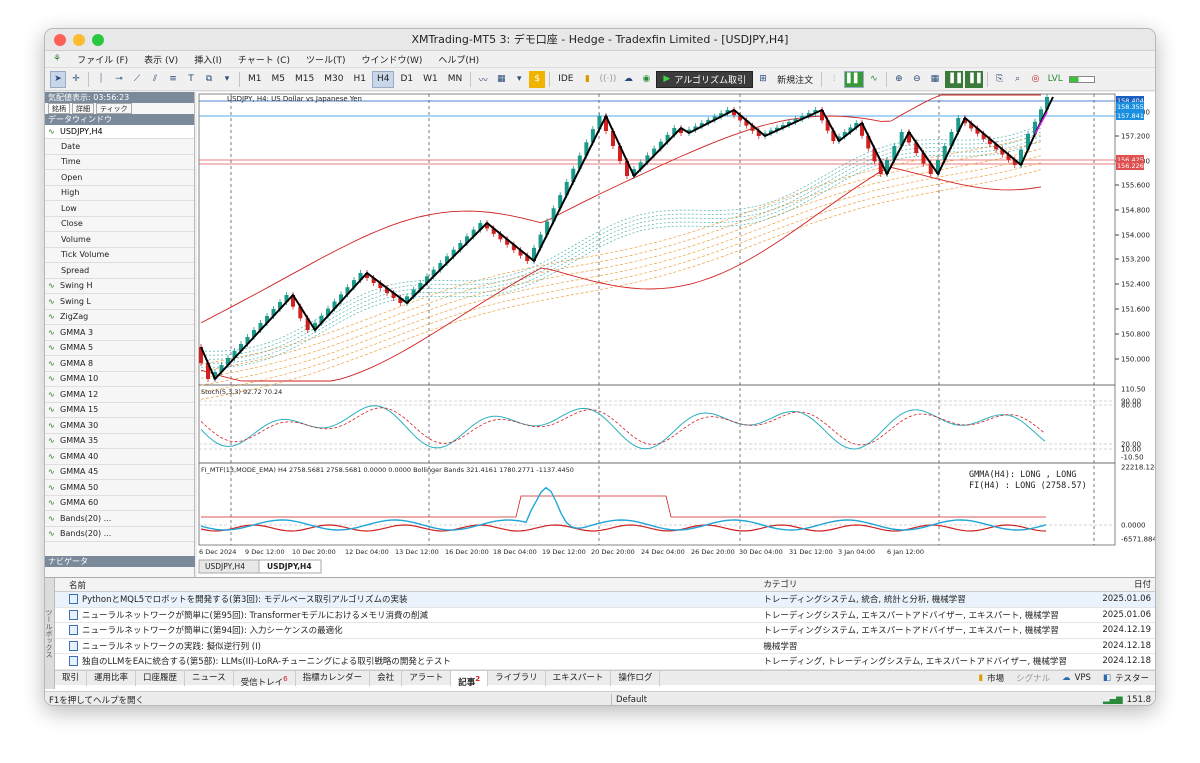  I want to click on zoom-out-icon: ⊖, so click(917, 79).